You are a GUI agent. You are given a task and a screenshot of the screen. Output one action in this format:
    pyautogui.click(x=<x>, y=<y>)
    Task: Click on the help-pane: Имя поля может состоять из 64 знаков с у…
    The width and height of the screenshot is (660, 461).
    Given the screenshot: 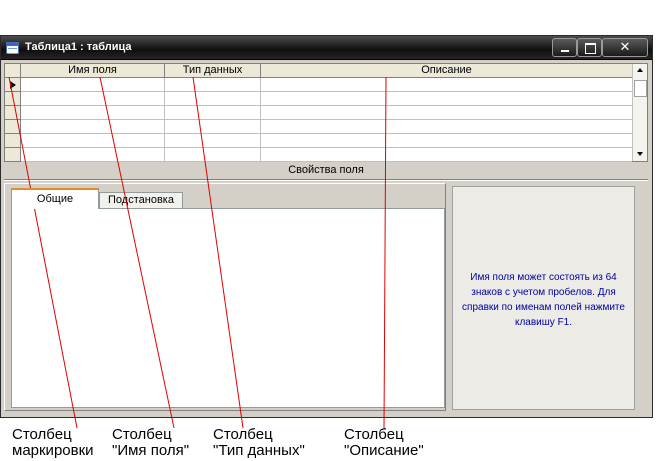 What is the action you would take?
    pyautogui.click(x=543, y=298)
    